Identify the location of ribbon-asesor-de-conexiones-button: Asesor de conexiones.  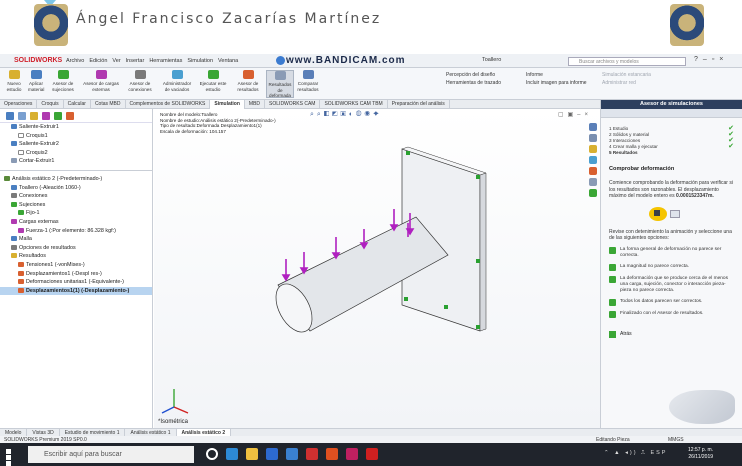
(140, 81).